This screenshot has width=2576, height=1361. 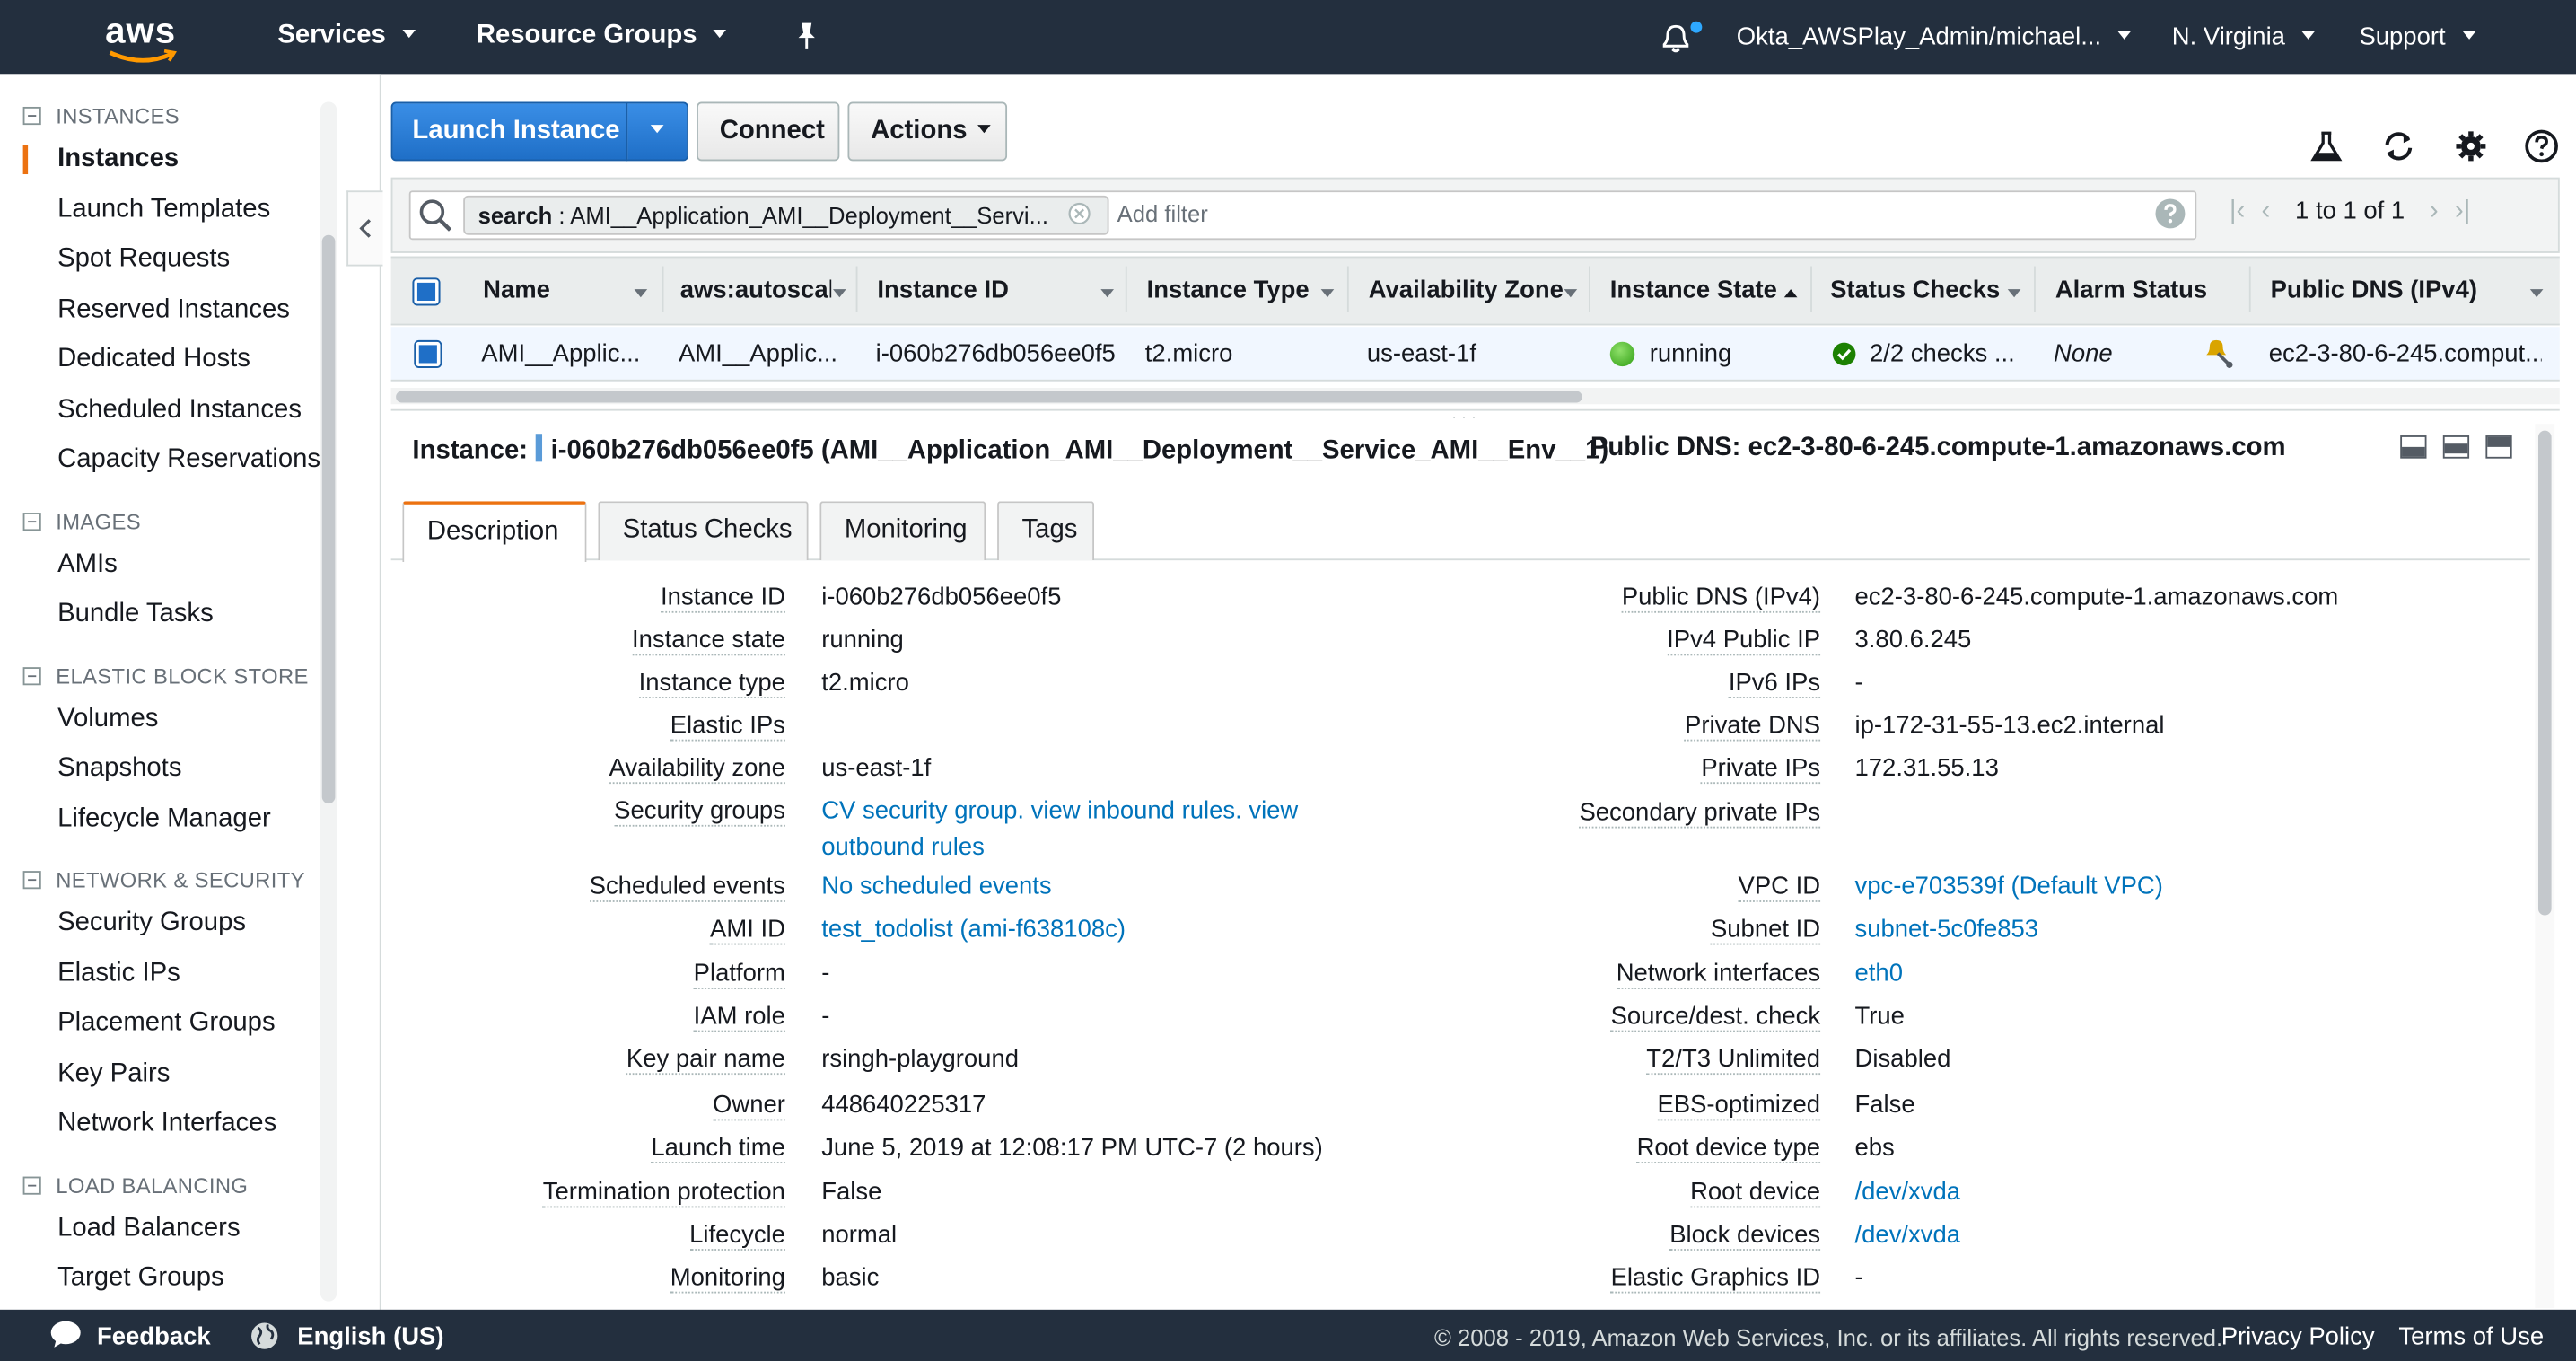 I want to click on launch-instance-button: Launch Instance, so click(x=509, y=131).